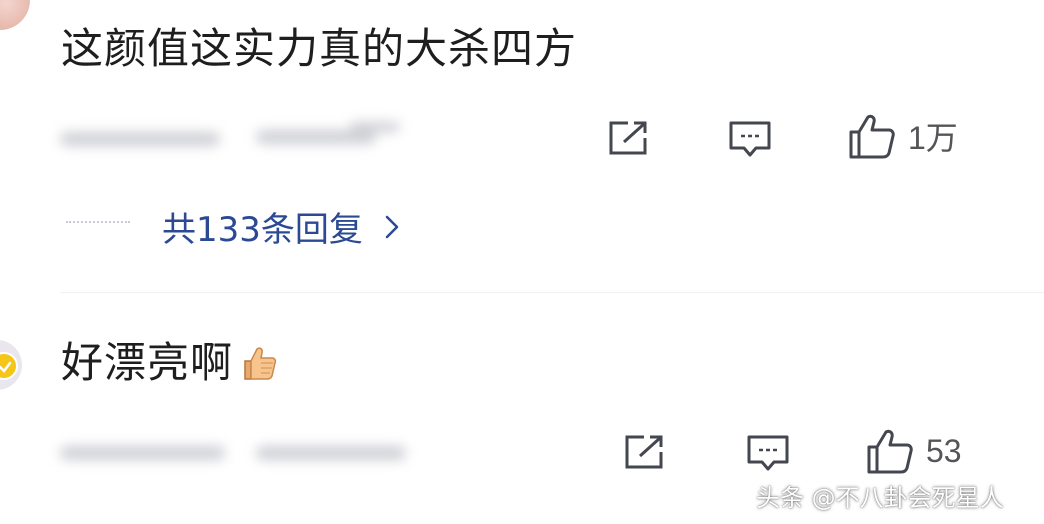 The height and width of the screenshot is (524, 1044). I want to click on like-button: 53, so click(914, 451).